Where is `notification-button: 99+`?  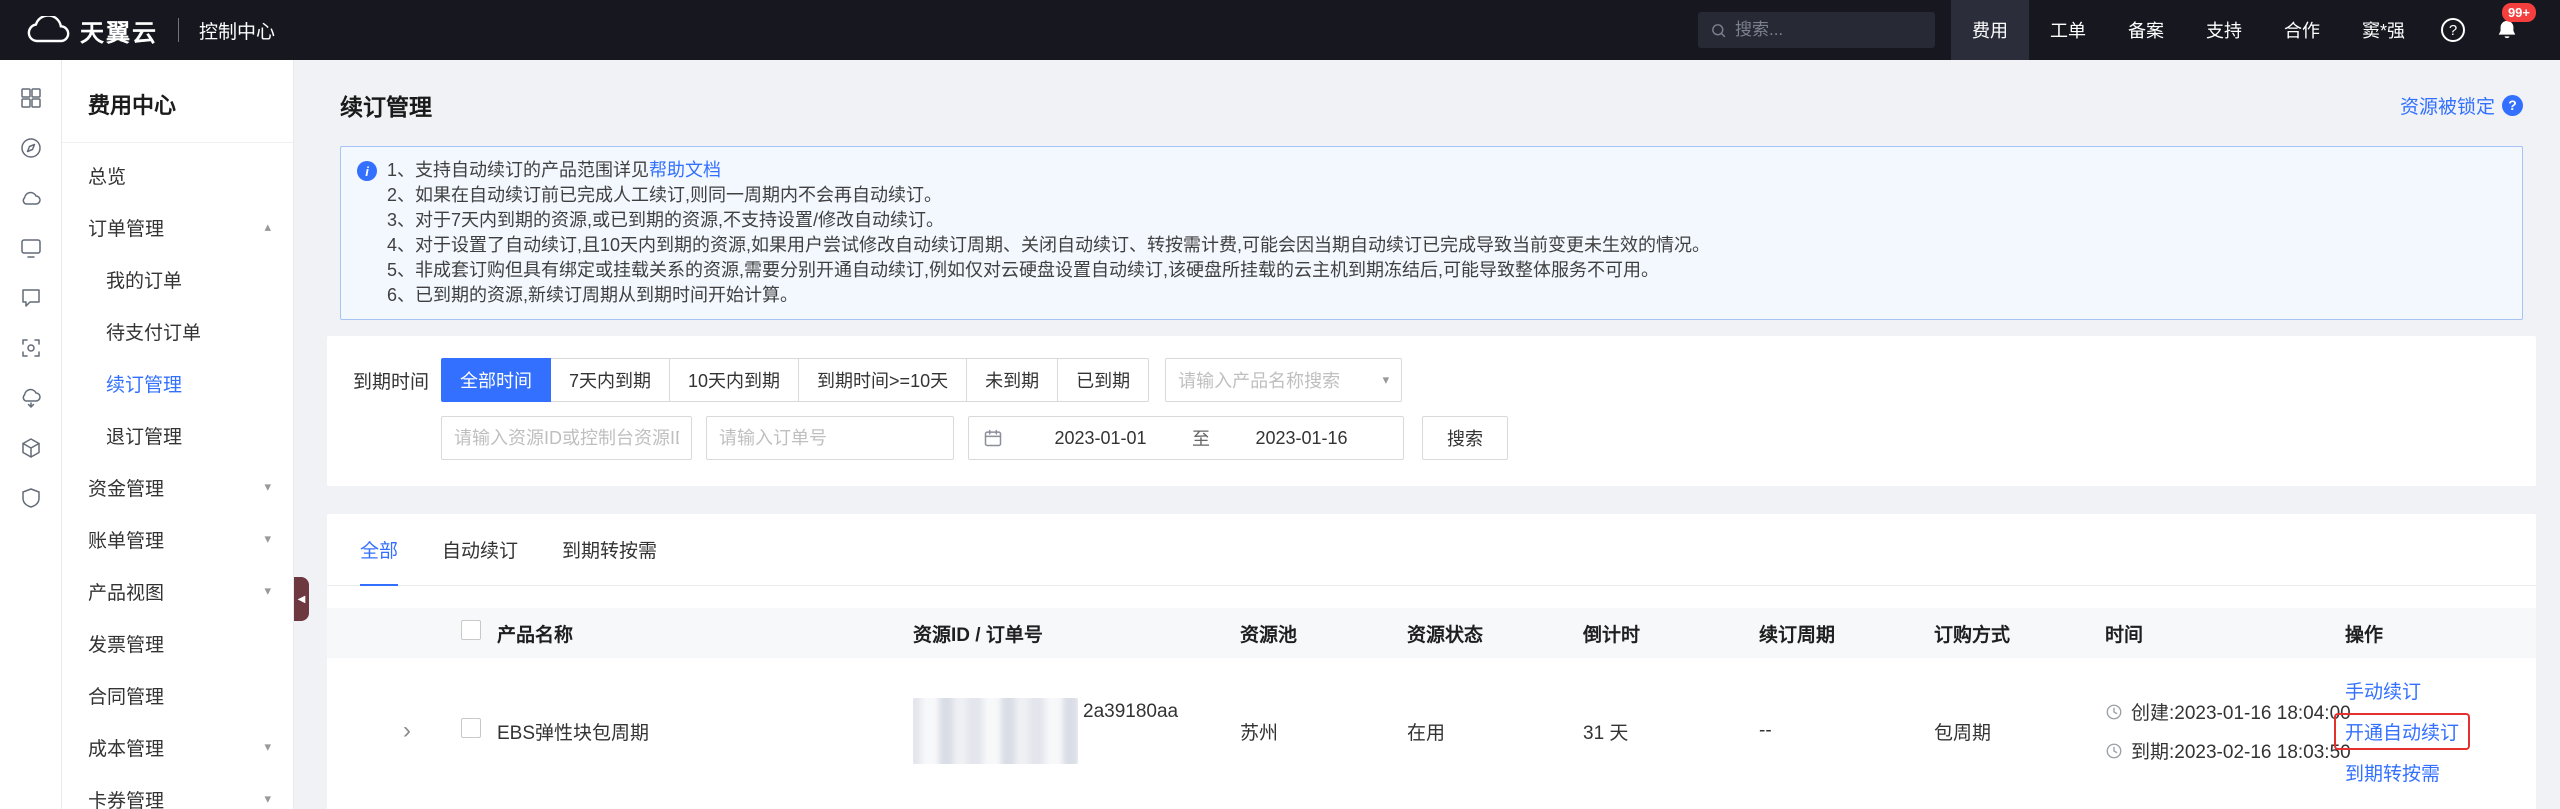
notification-button: 99+ is located at coordinates (2508, 30).